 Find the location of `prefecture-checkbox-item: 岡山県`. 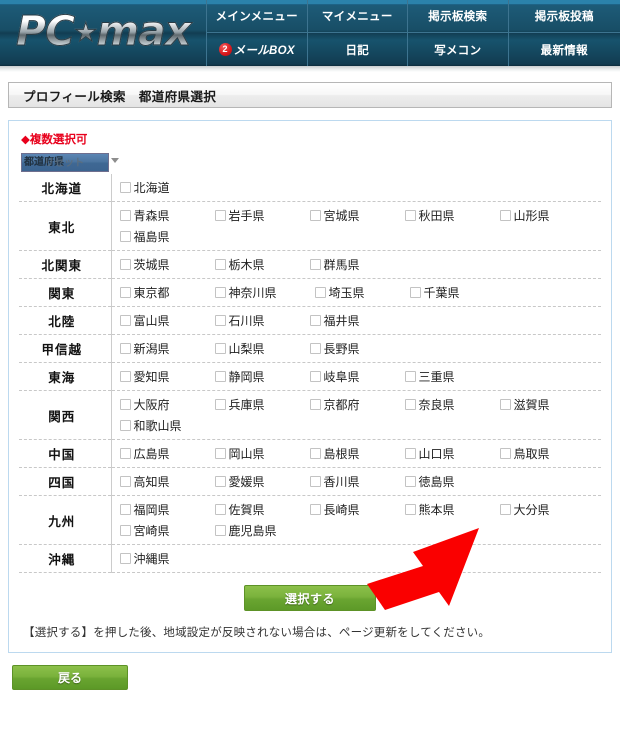

prefecture-checkbox-item: 岡山県 is located at coordinates (262, 453).